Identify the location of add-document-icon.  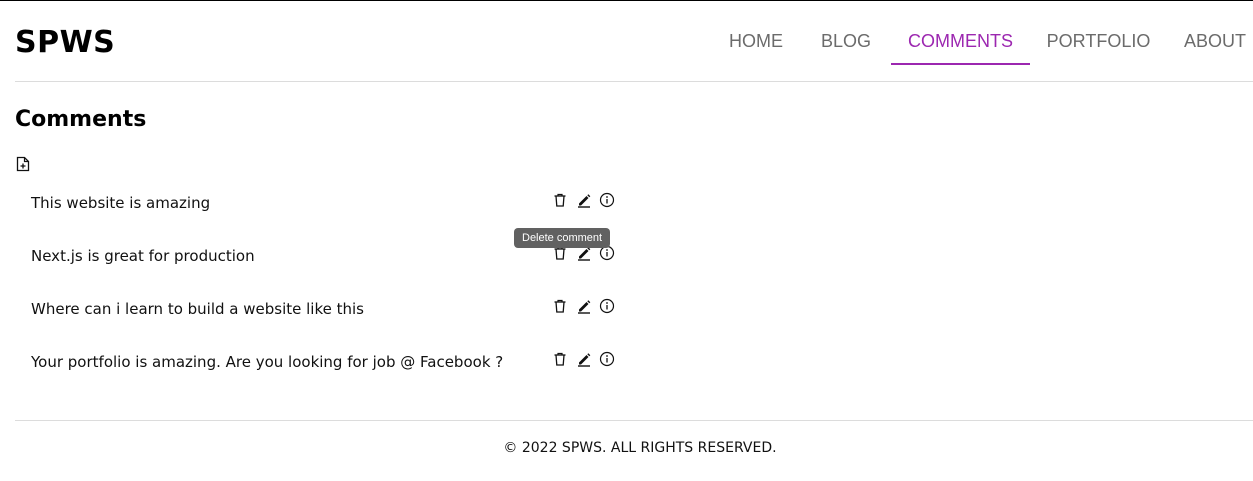
(23, 164).